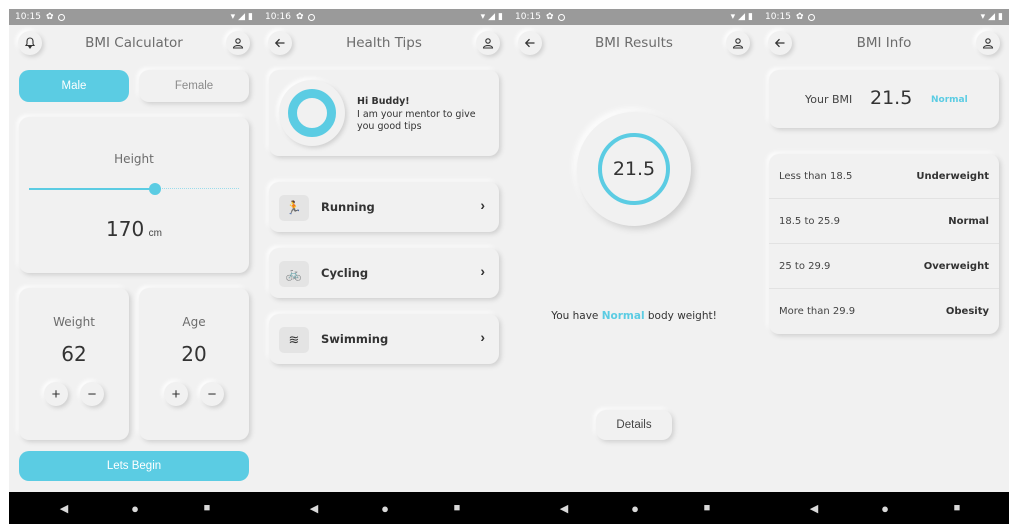 The image size is (1020, 532). I want to click on swimming-icon: ≋, so click(294, 340).